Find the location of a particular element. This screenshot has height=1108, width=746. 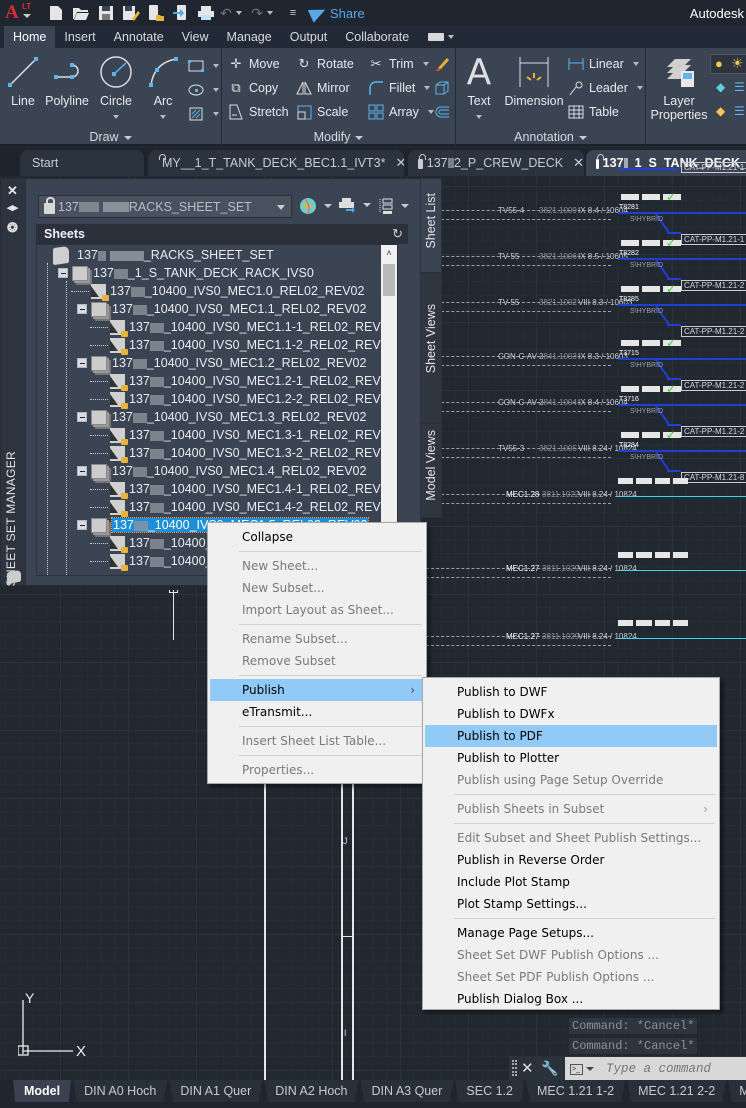

tab-manage: Manage is located at coordinates (249, 37).